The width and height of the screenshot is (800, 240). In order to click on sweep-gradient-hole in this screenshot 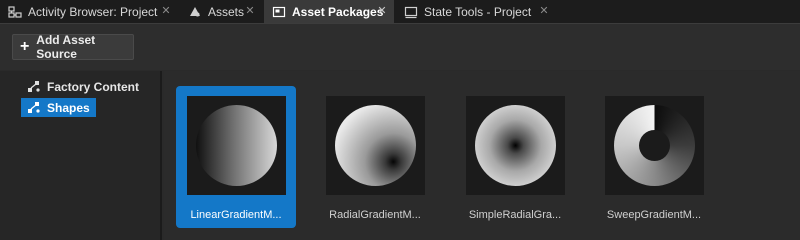, I will do `click(654, 145)`.